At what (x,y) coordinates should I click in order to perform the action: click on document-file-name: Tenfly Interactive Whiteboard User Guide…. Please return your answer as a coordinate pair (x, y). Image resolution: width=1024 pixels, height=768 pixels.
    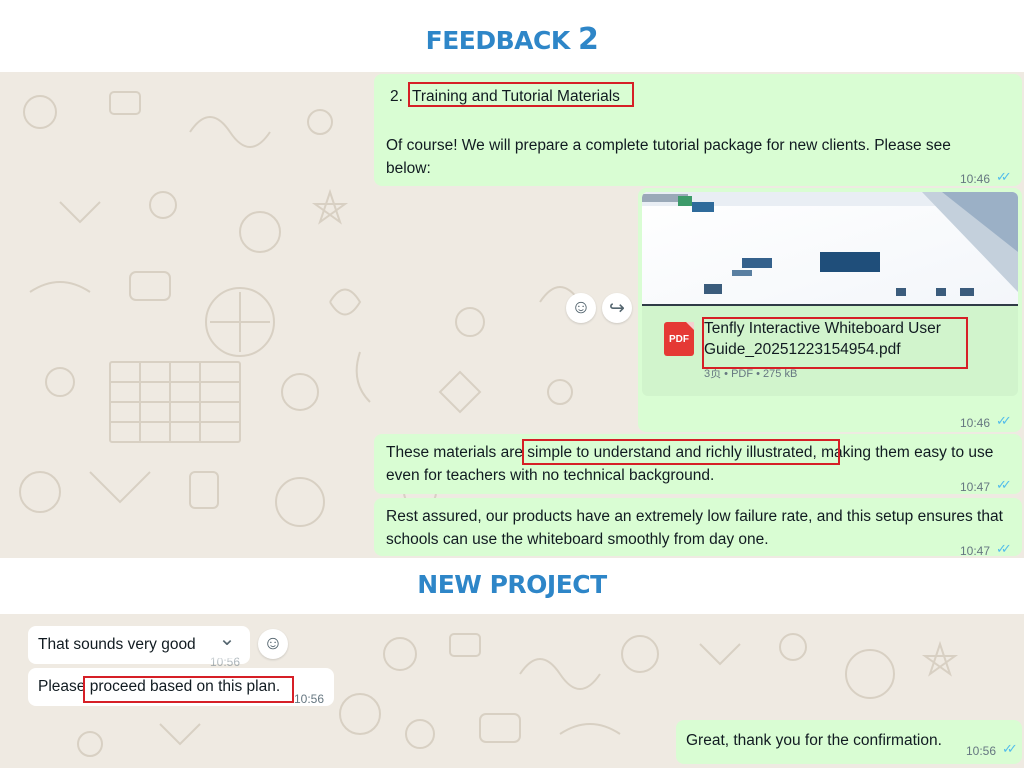
    Looking at the image, I should click on (833, 339).